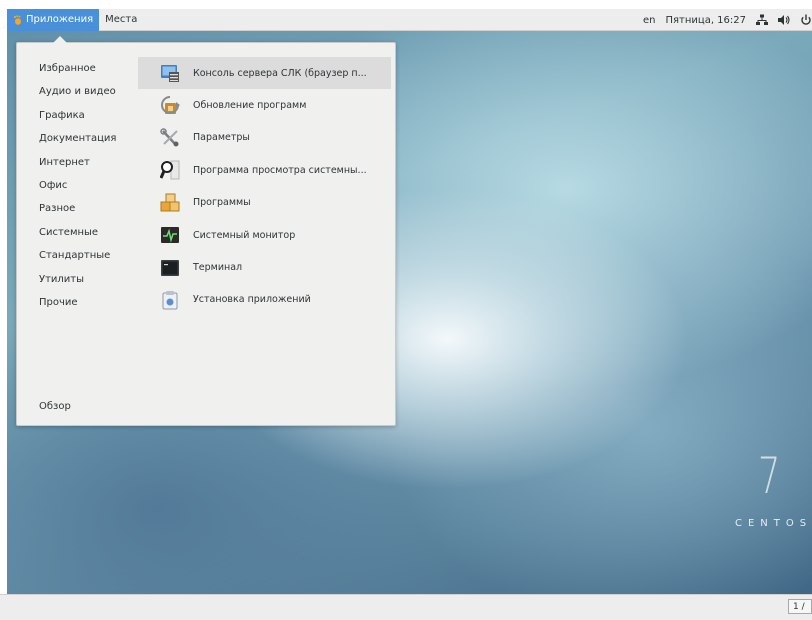 The width and height of the screenshot is (812, 620). Describe the element at coordinates (409, 20) in the screenshot. I see `top-bar: Приложения Места en Пятница, 16:27` at that location.